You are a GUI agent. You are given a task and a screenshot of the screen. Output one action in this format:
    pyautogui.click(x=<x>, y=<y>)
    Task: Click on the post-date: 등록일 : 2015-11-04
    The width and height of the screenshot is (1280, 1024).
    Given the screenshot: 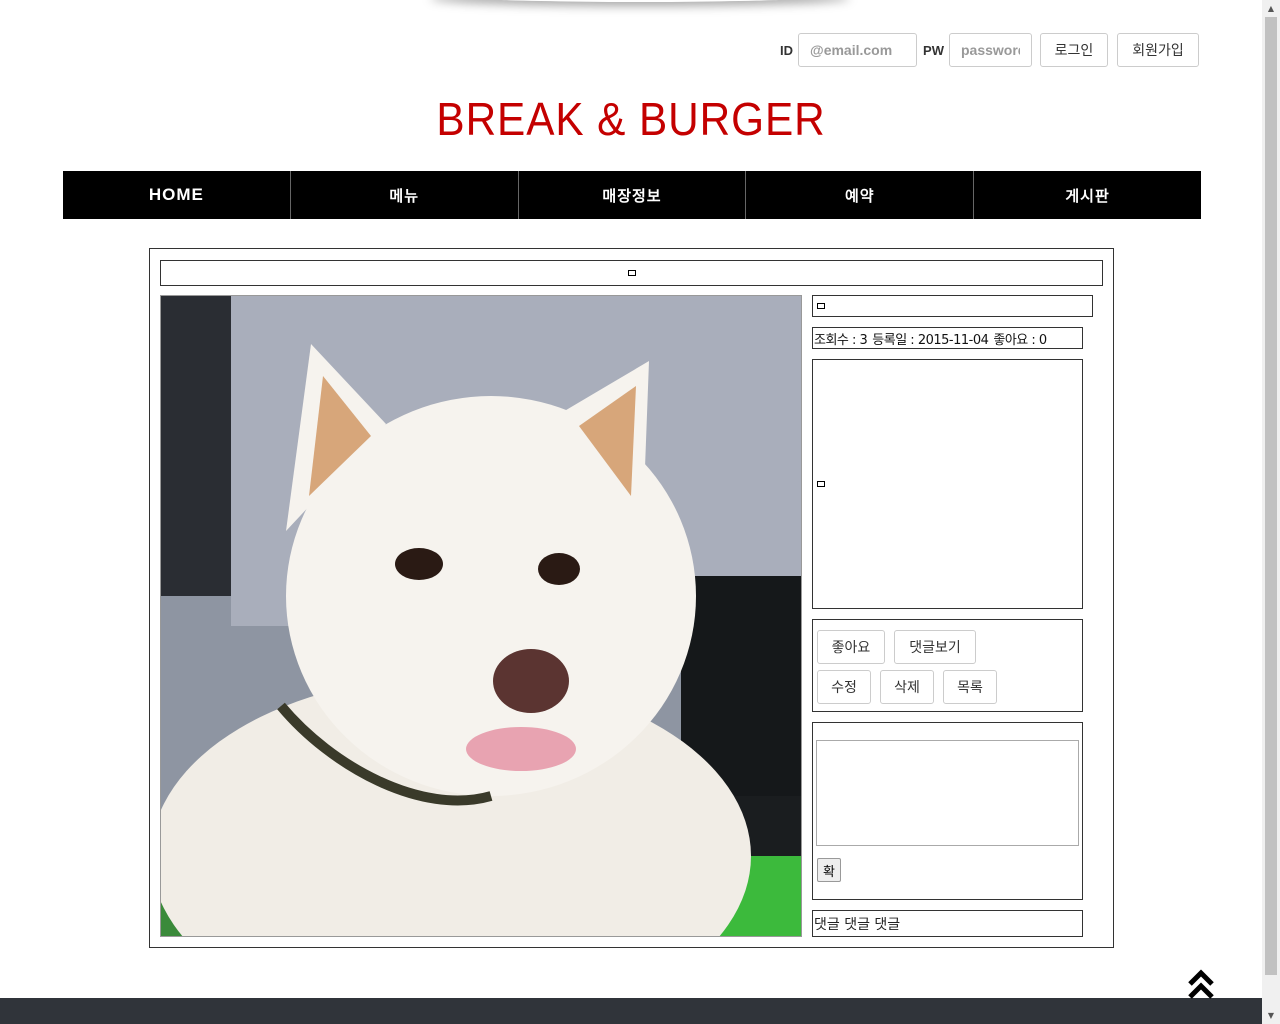 What is the action you would take?
    pyautogui.click(x=930, y=340)
    